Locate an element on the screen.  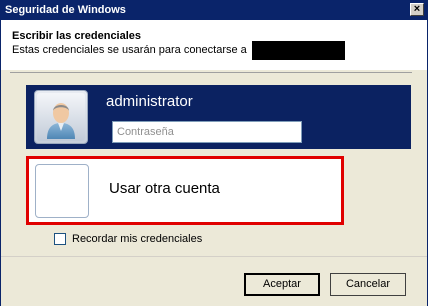
title-bar: Seguridad de Windows × is located at coordinates (214, 10).